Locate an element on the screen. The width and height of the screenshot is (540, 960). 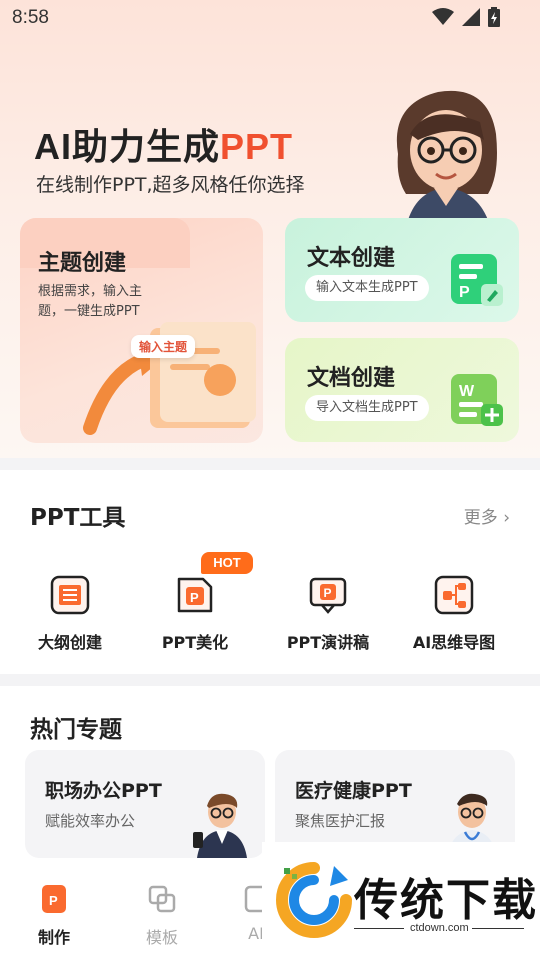
text-document-icon: P is located at coordinates (477, 280).